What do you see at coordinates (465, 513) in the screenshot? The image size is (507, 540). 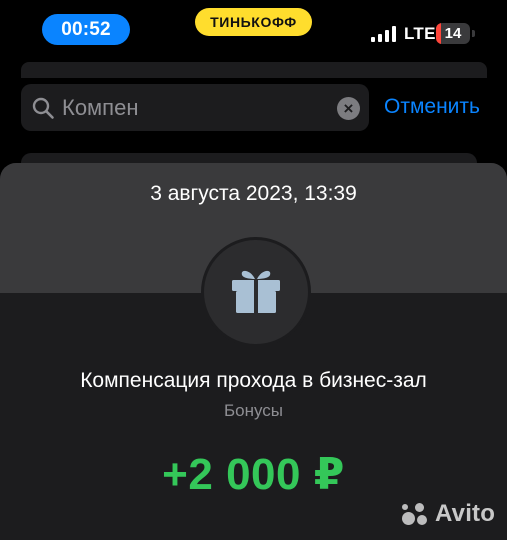 I see `avito-wordmark: Avito` at bounding box center [465, 513].